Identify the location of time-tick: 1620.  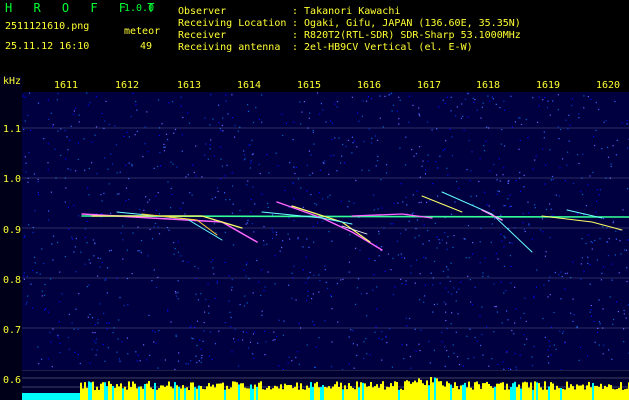
(608, 85).